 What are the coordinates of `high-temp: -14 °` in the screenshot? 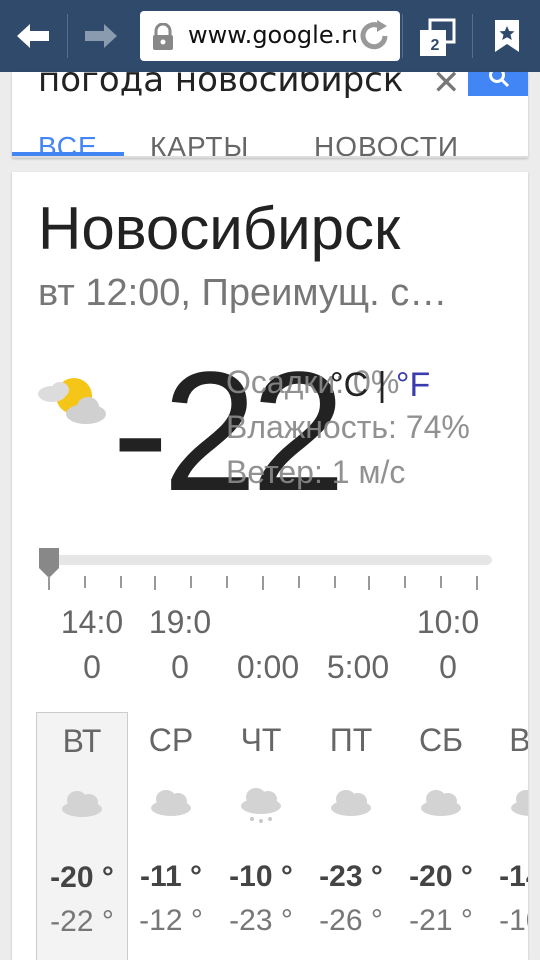 It's located at (513, 876).